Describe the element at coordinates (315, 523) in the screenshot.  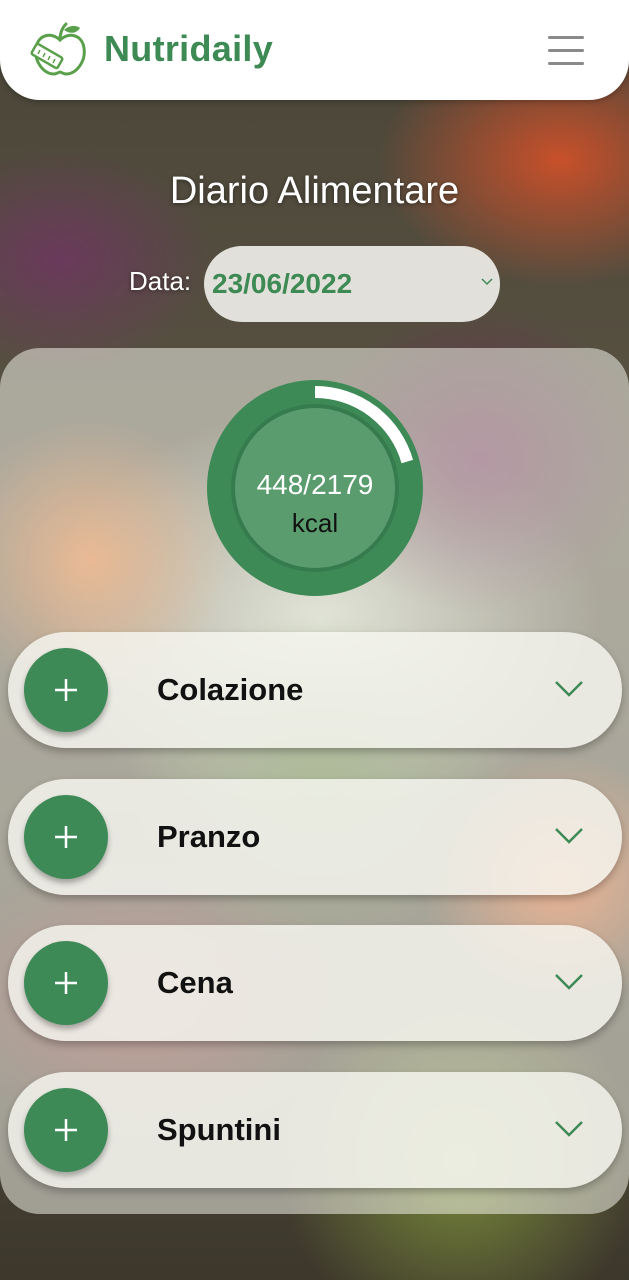
I see `calorie-unit: kcal` at that location.